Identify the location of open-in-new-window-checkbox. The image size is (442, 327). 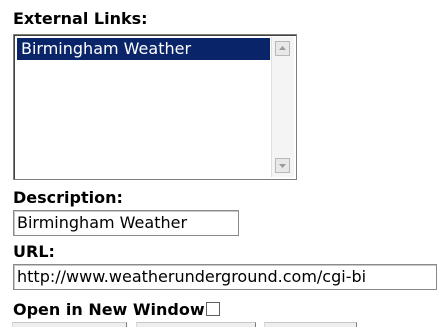
(213, 309).